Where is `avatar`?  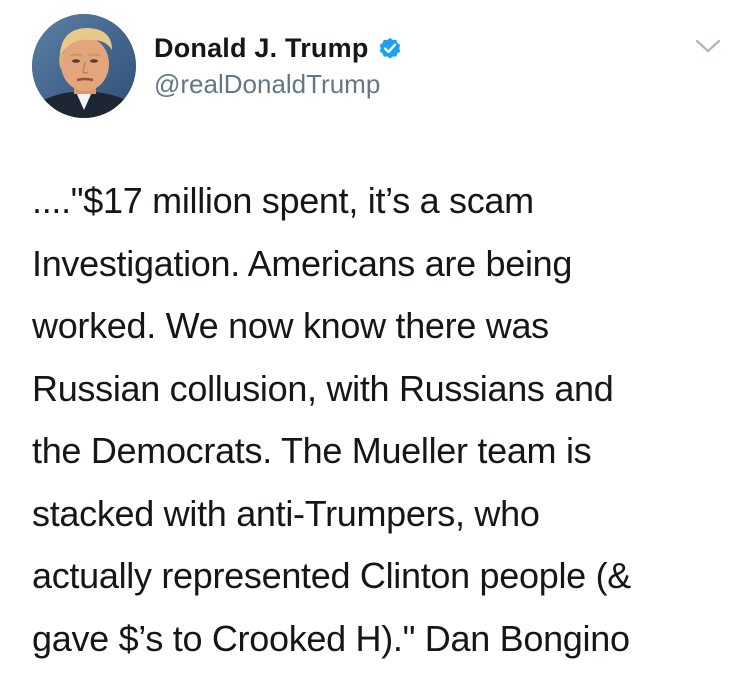 avatar is located at coordinates (84, 66).